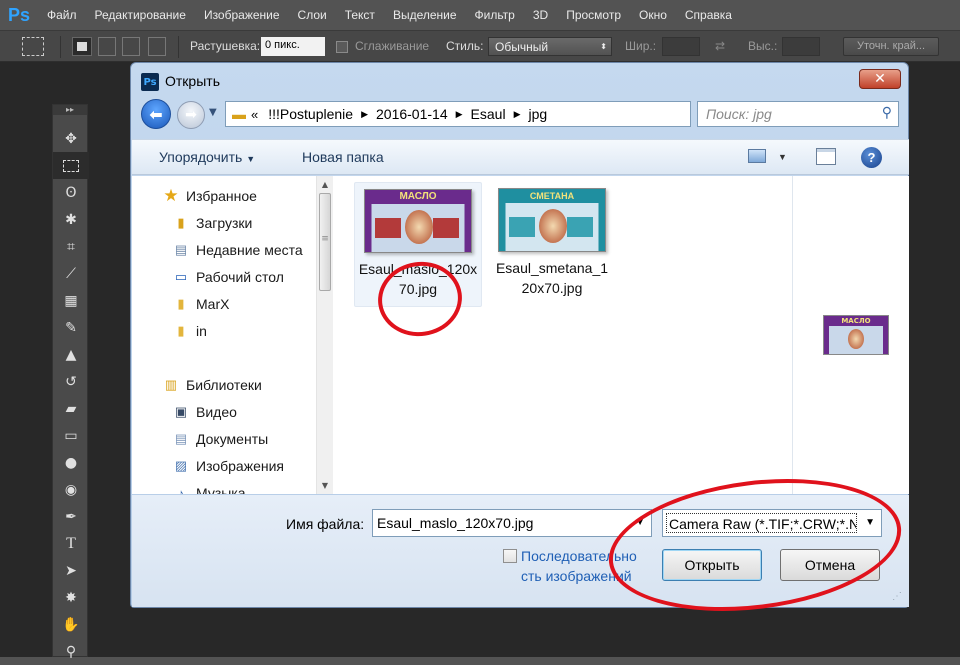 The height and width of the screenshot is (665, 960). I want to click on close-button: ✕, so click(880, 79).